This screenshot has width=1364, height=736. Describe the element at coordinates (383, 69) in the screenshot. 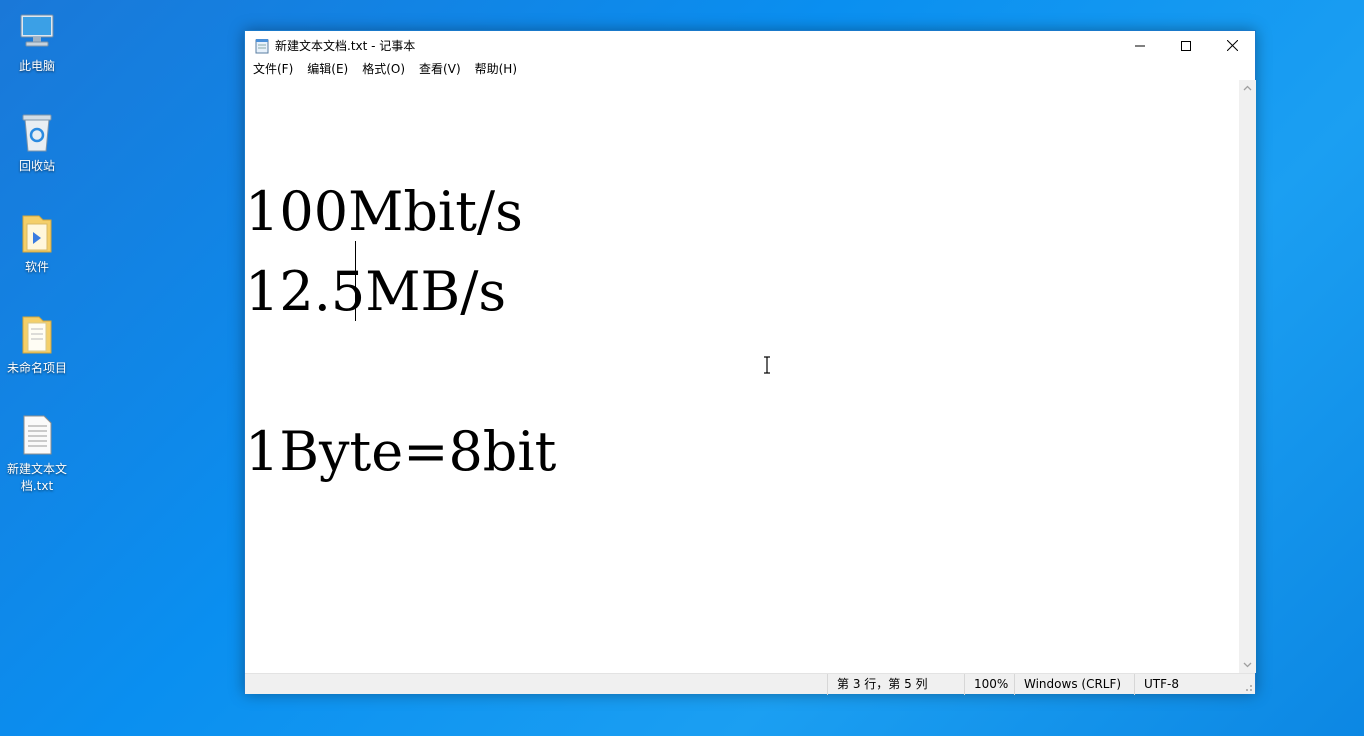

I see `menu-format: 格式(O)` at that location.